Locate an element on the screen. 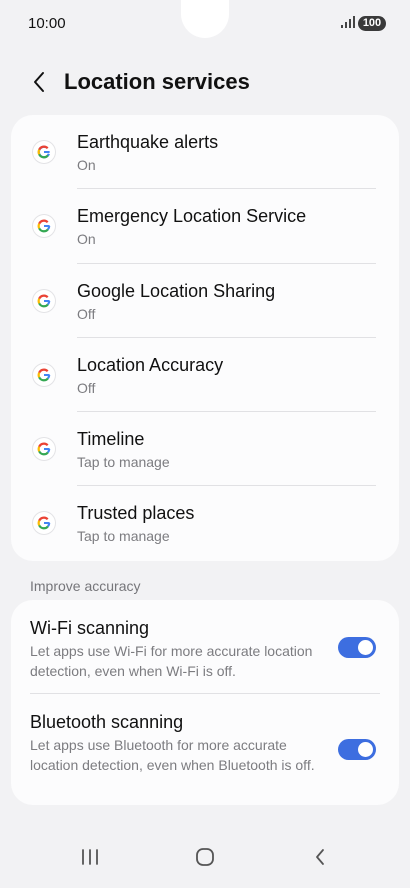  back-button is located at coordinates (39, 82).